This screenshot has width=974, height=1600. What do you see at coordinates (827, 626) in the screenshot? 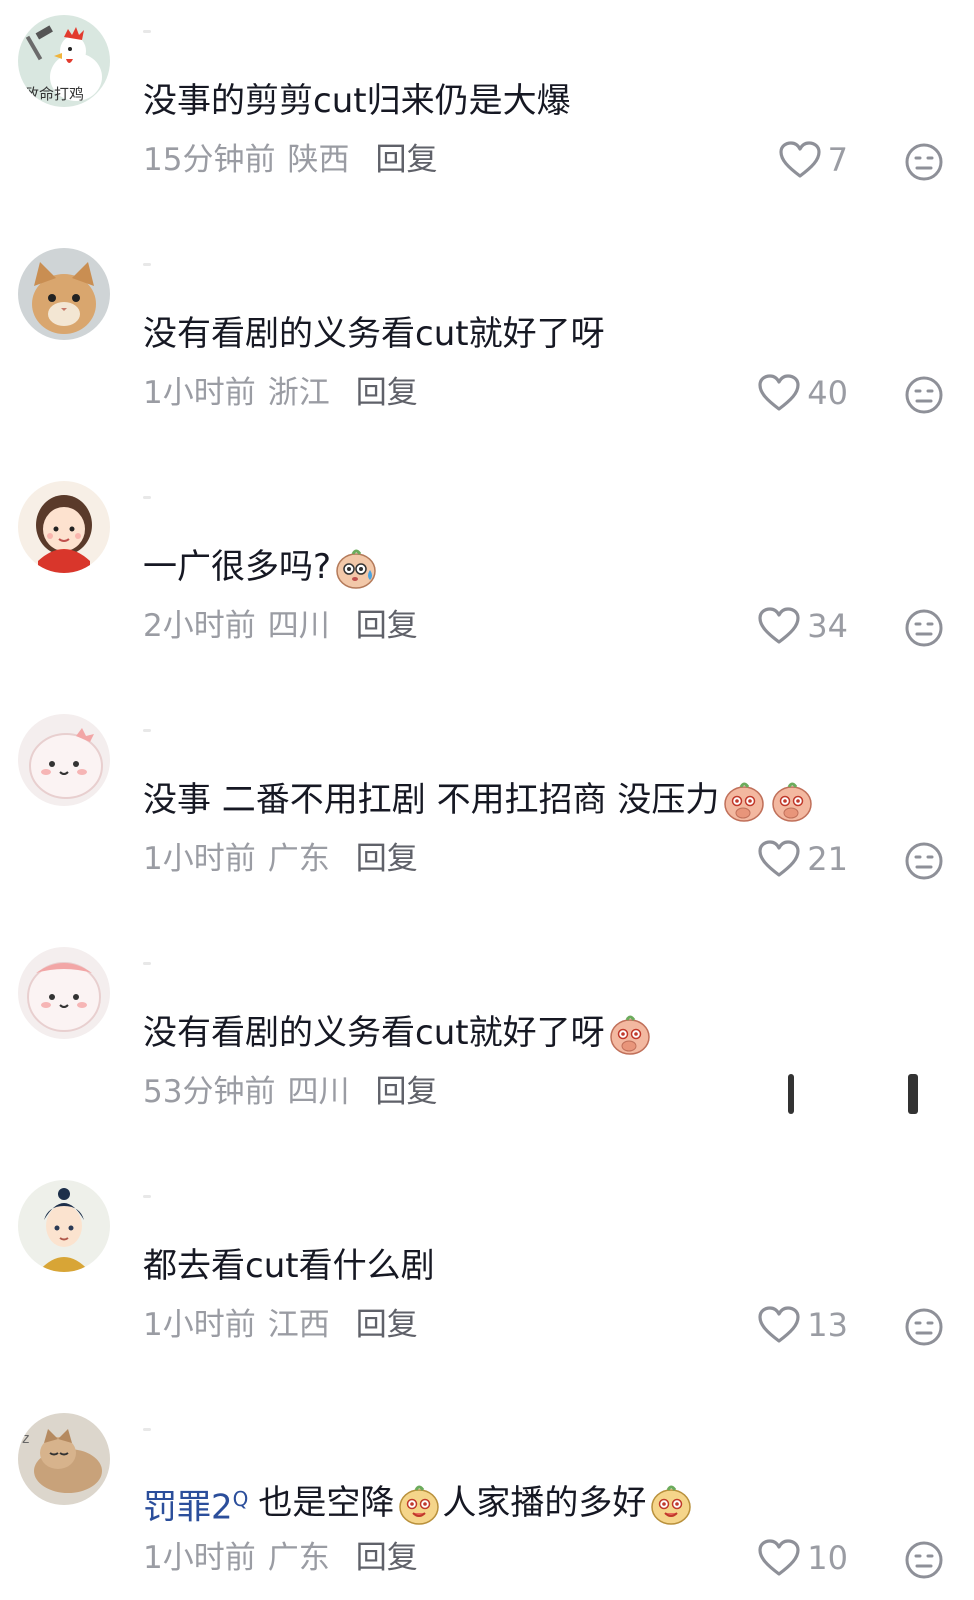
I see `like-count: 34` at bounding box center [827, 626].